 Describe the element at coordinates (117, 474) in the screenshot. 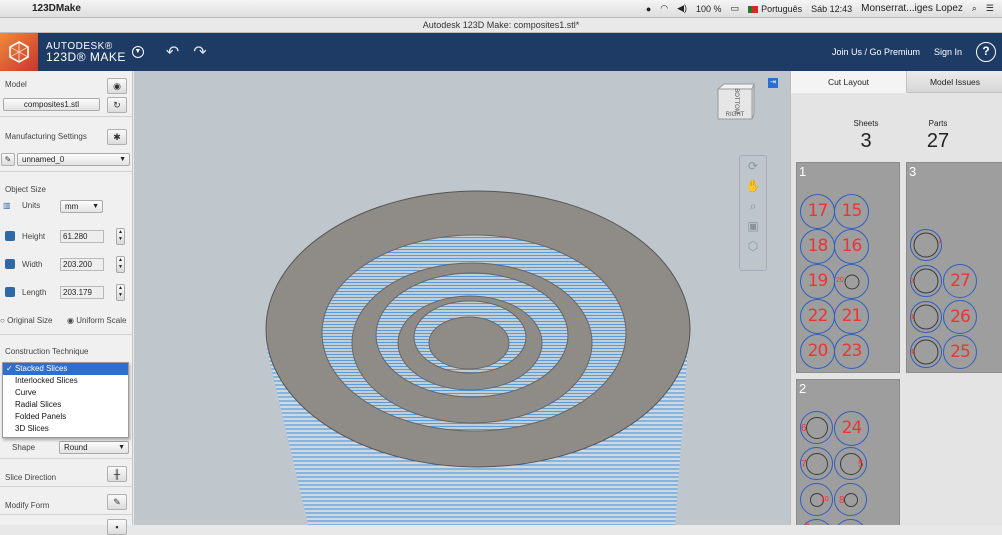

I see `slice-direction-icon: ╫` at that location.